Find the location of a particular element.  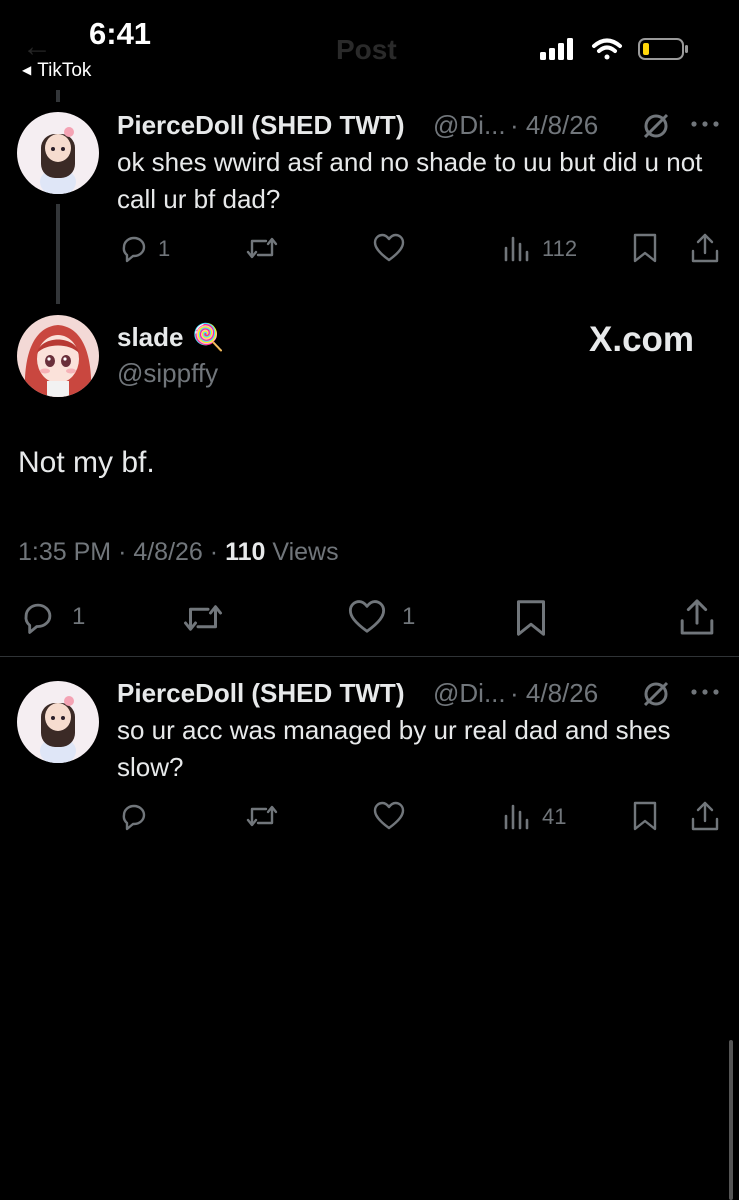

lollipop-emoji: 🍭 is located at coordinates (208, 337).